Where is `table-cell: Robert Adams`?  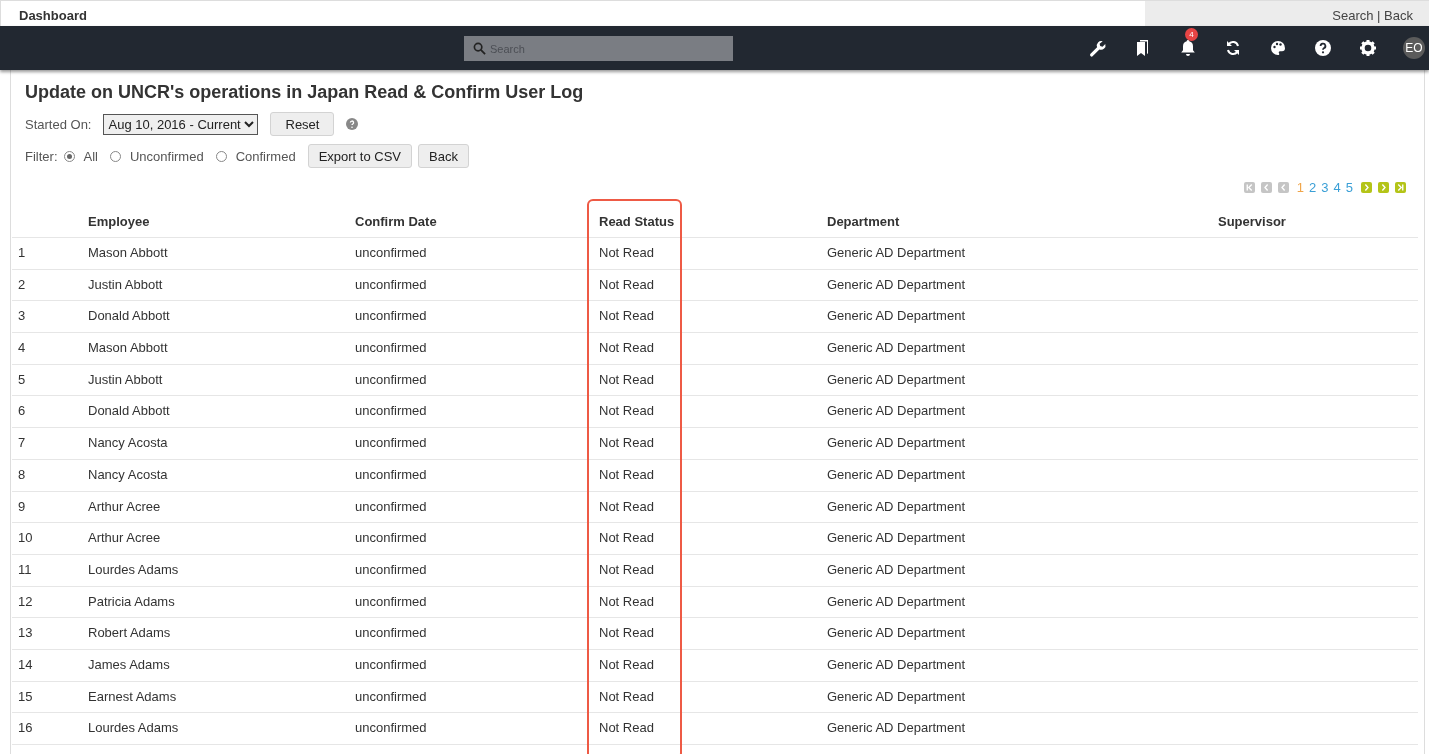
table-cell: Robert Adams is located at coordinates (221, 634).